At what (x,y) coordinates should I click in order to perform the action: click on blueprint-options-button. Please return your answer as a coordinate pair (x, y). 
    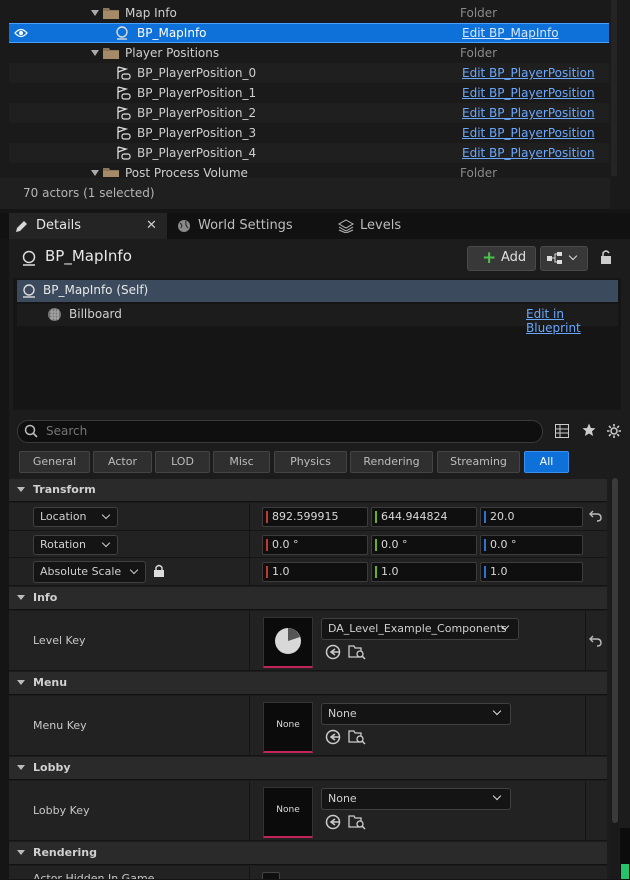
    Looking at the image, I should click on (564, 258).